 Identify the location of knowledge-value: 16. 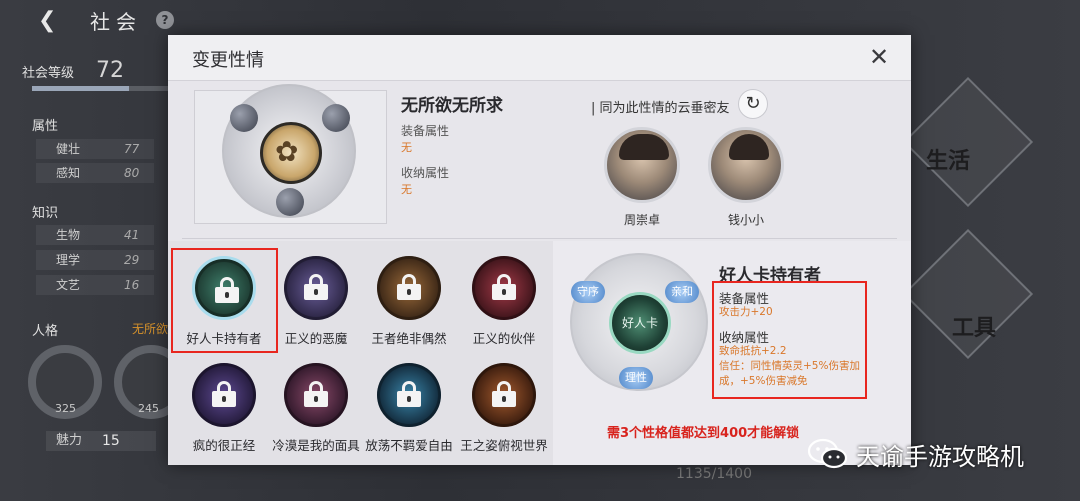
(132, 285).